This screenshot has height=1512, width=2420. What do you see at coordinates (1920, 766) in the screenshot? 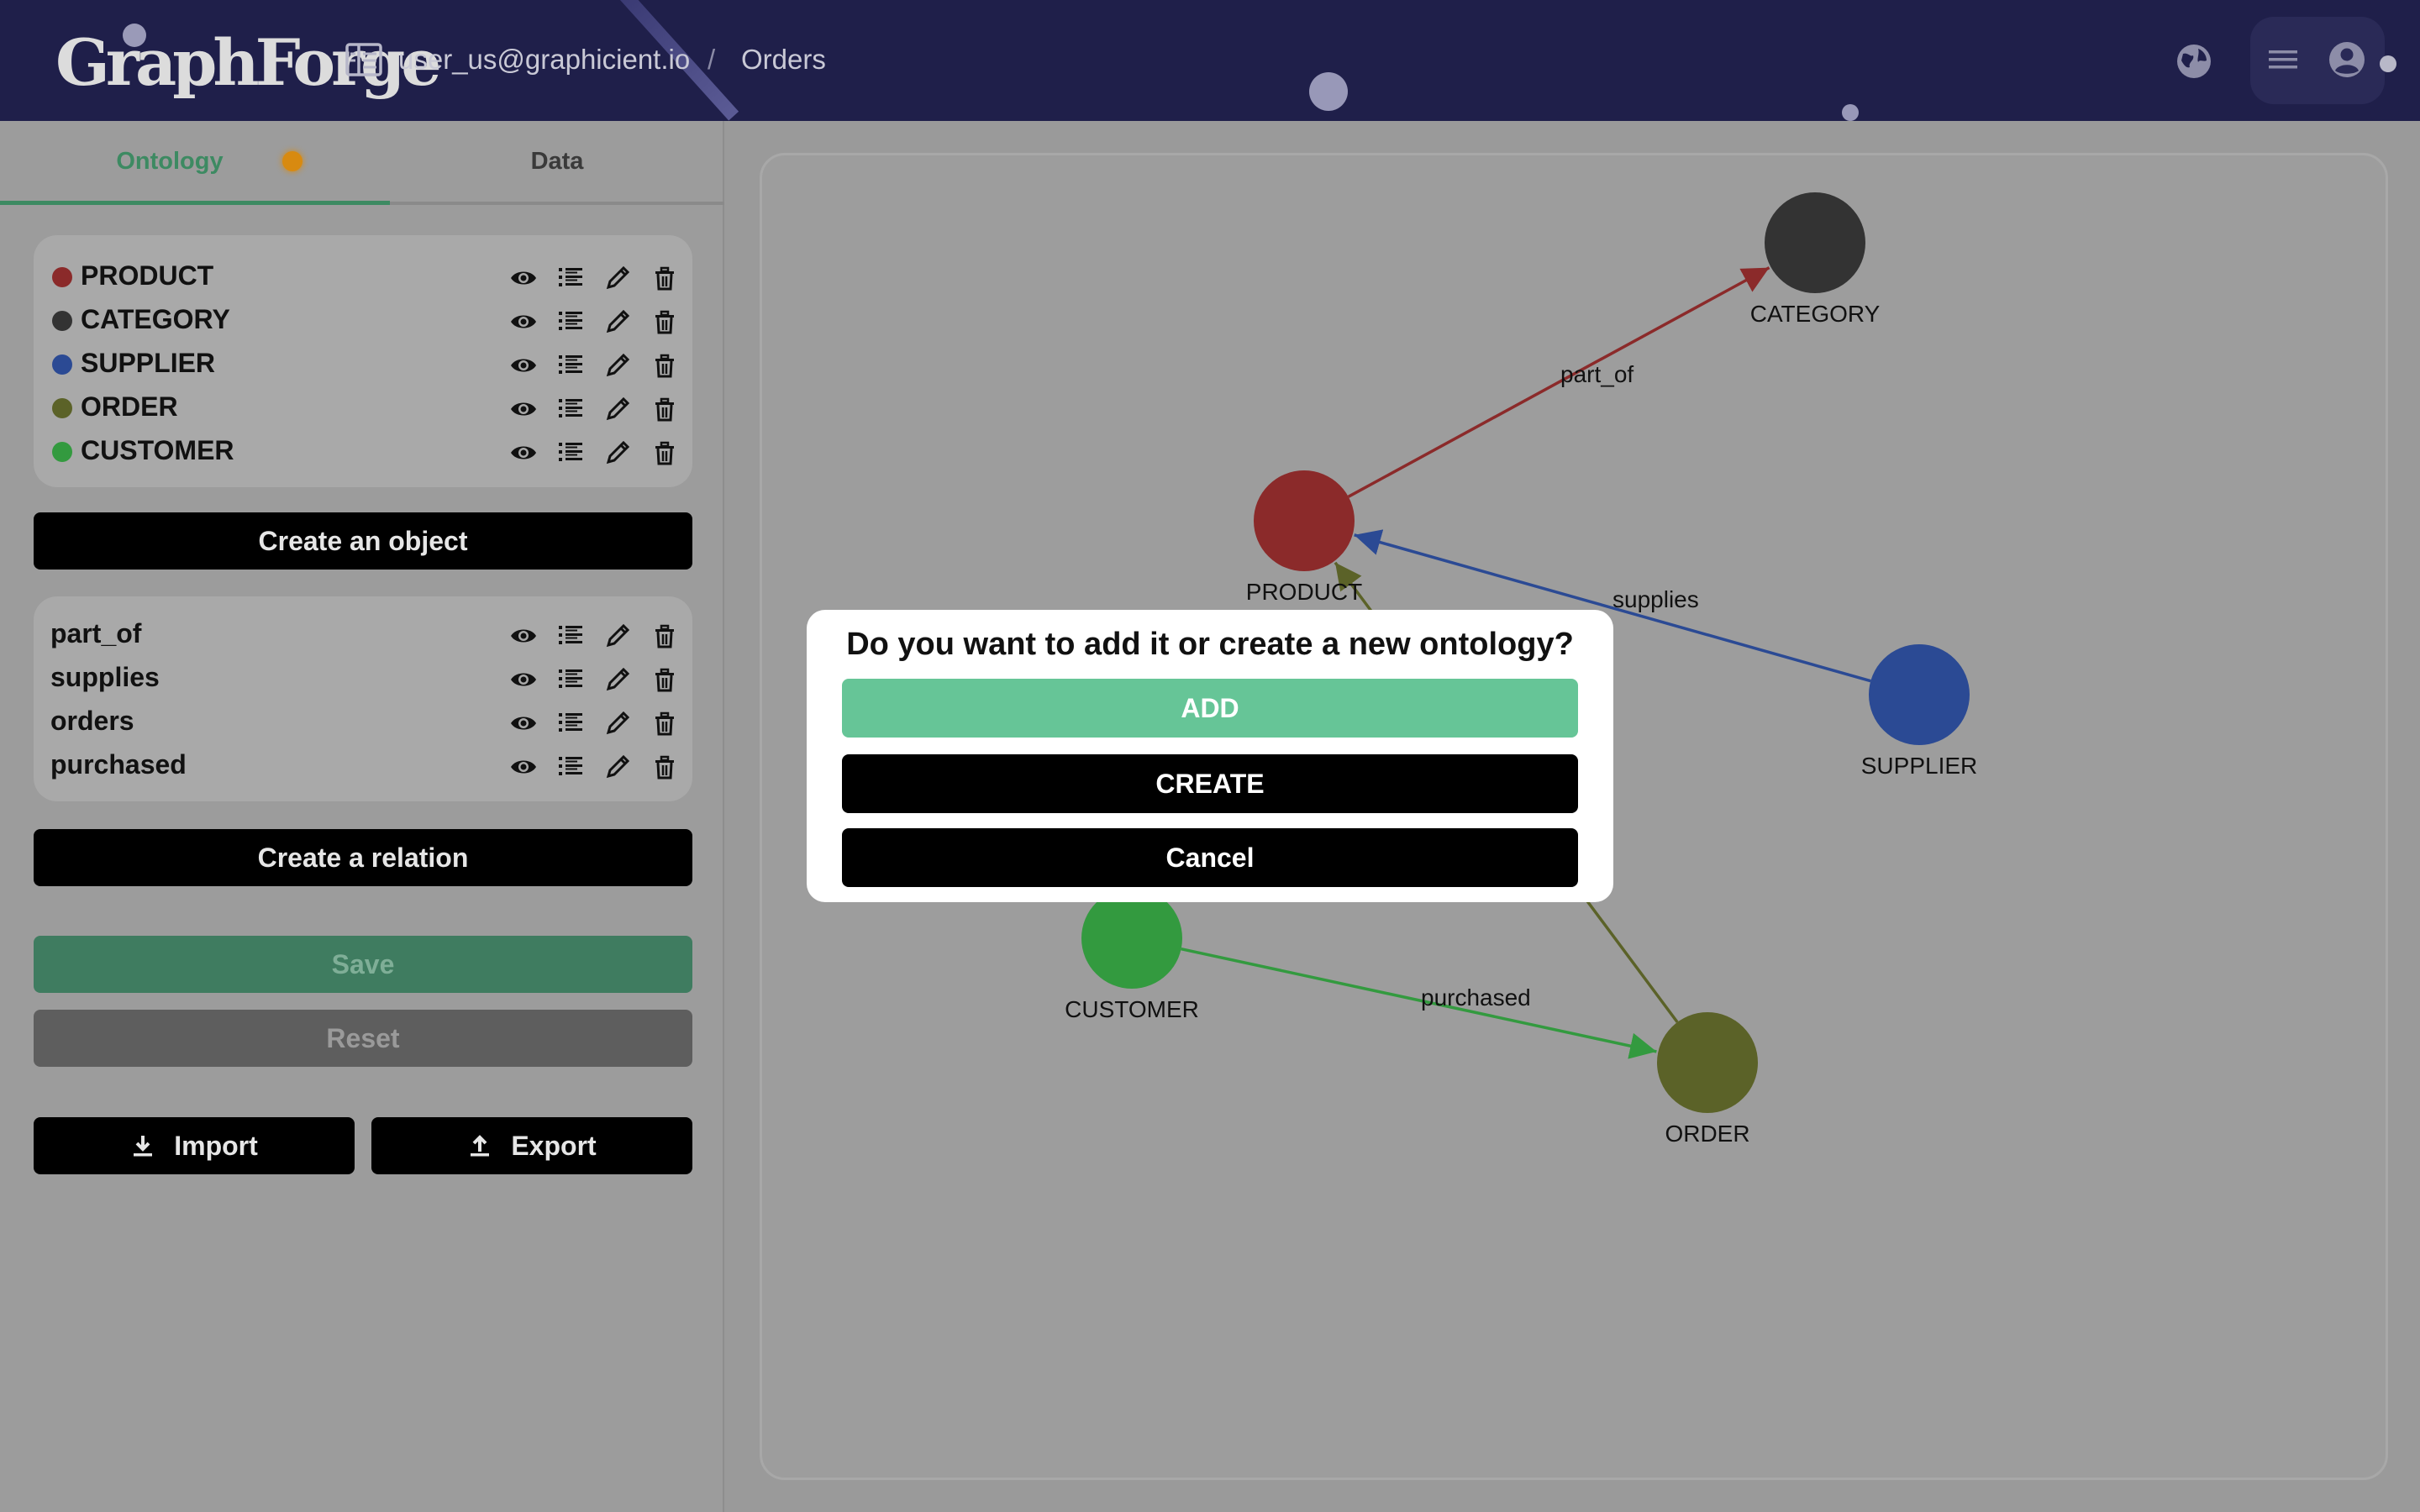
I see `node-label: SUPPLIER` at bounding box center [1920, 766].